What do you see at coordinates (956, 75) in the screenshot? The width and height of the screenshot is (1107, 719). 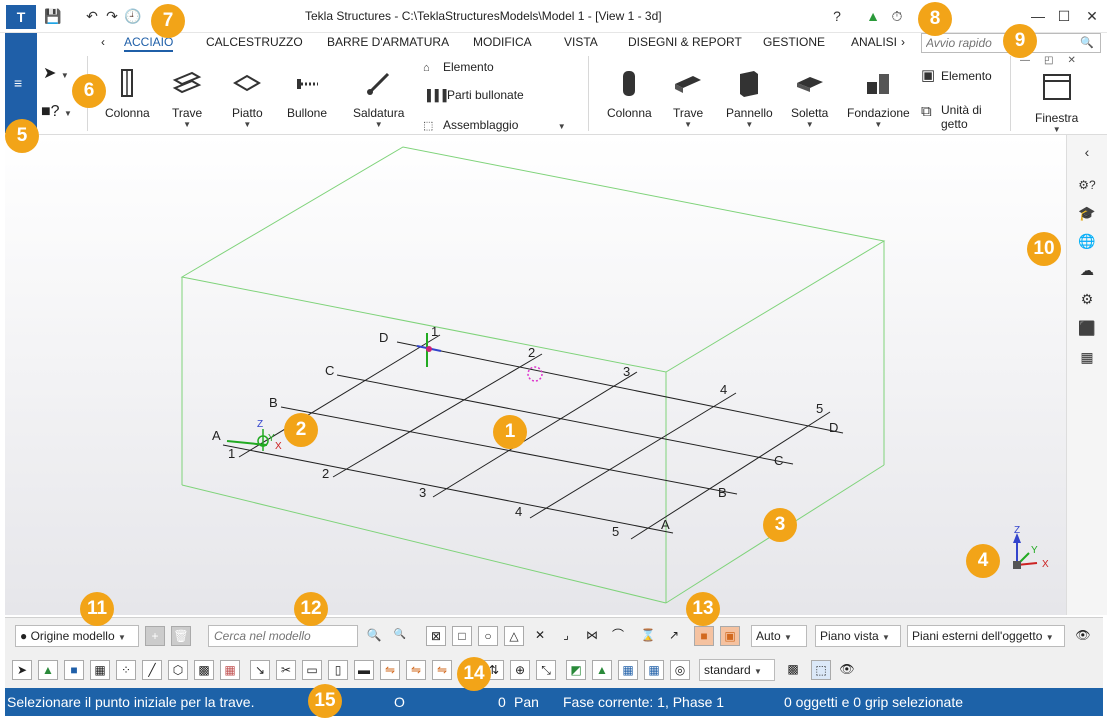 I see `concrete-element-button: ▣ Elemento` at bounding box center [956, 75].